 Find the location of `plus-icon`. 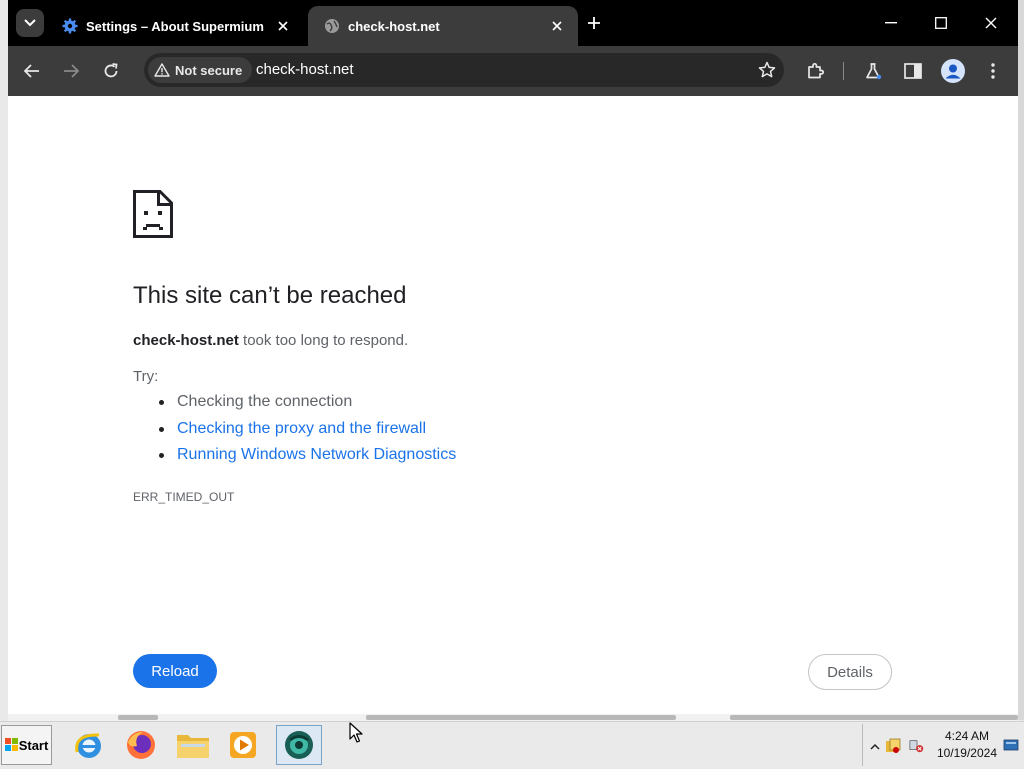

plus-icon is located at coordinates (594, 23).